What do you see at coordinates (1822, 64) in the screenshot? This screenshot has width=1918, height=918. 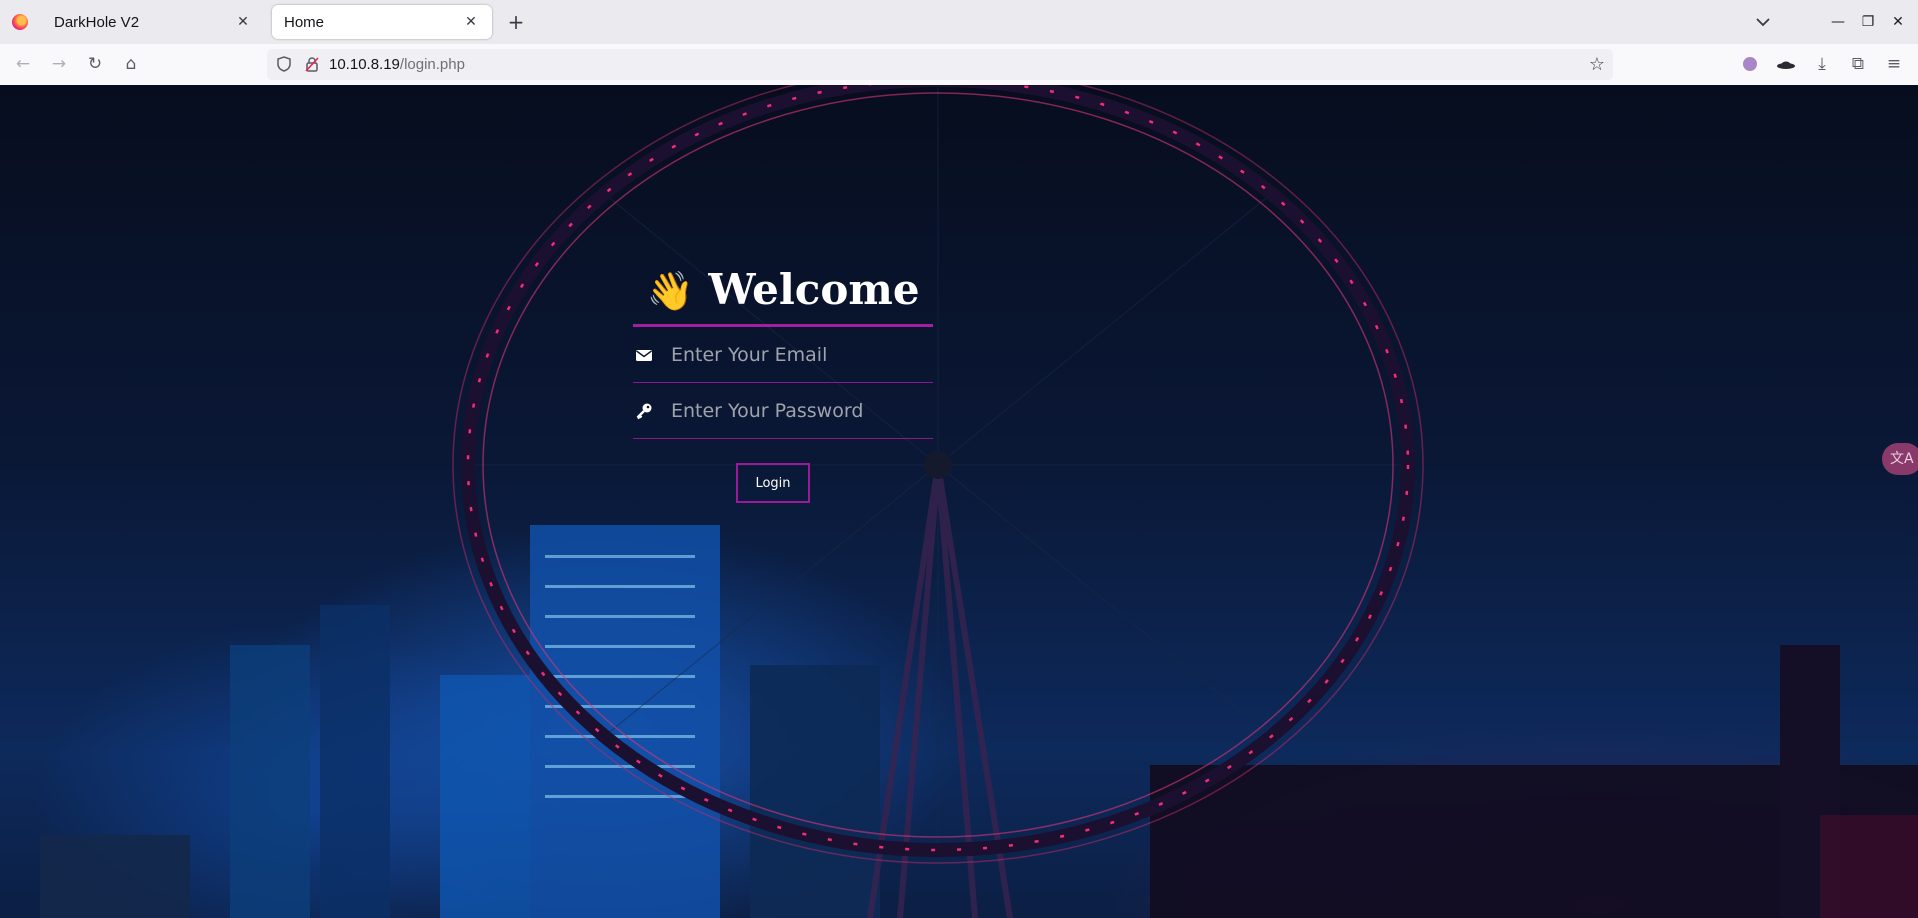 I see `download-icon: ⤓` at bounding box center [1822, 64].